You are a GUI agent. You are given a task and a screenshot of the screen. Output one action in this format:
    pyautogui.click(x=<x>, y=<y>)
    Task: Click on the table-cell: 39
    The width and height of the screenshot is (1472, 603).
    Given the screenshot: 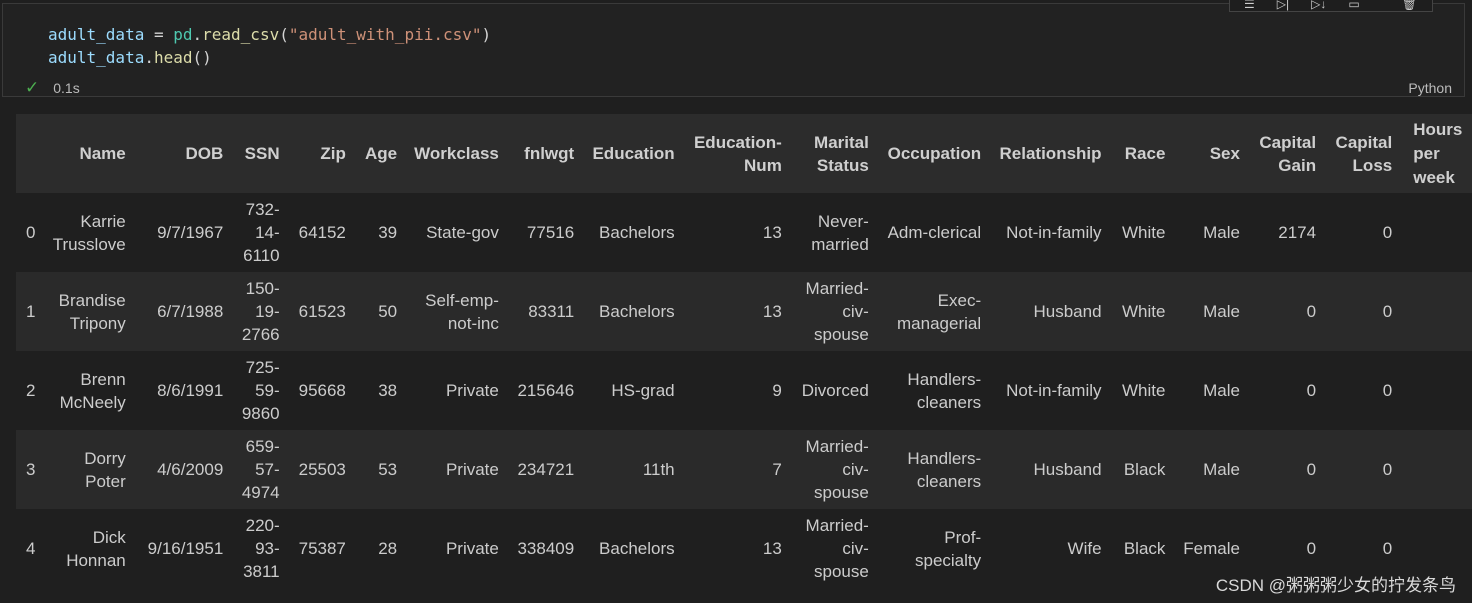 What is the action you would take?
    pyautogui.click(x=379, y=232)
    